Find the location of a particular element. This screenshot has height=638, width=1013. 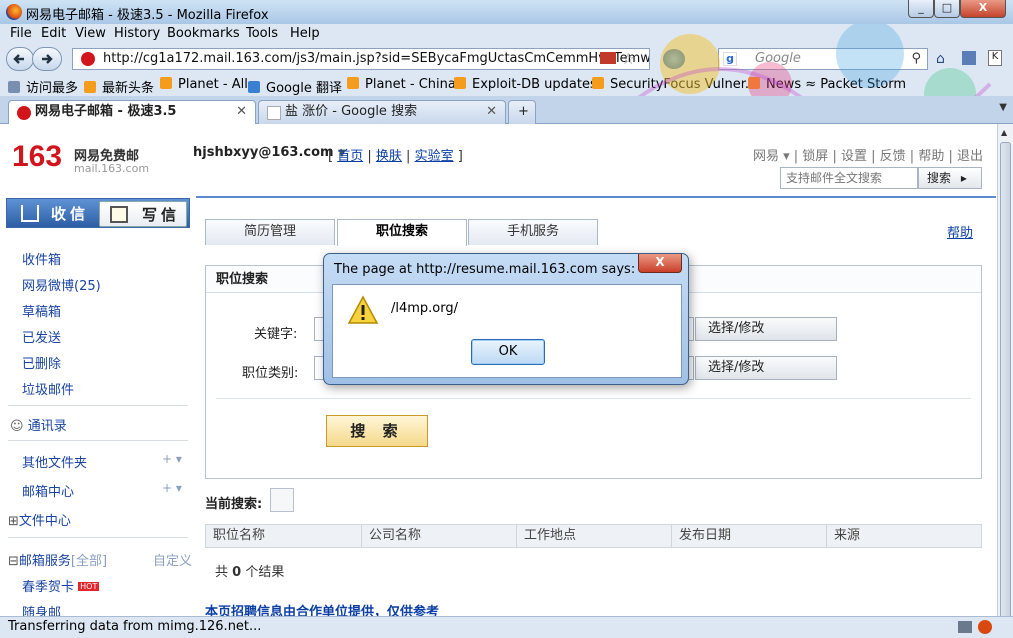

tab-google-search: 盐 涨价 - Google 搜索 ✕ is located at coordinates (382, 112).